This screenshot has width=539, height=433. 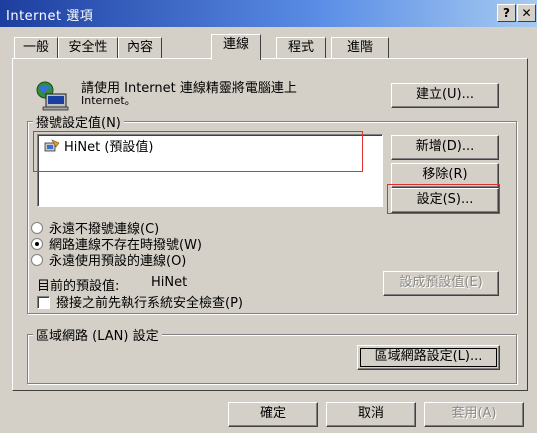 I want to click on radio-dial-when-no-network-label: 網路連線不存在時撥號(W), so click(x=125, y=245).